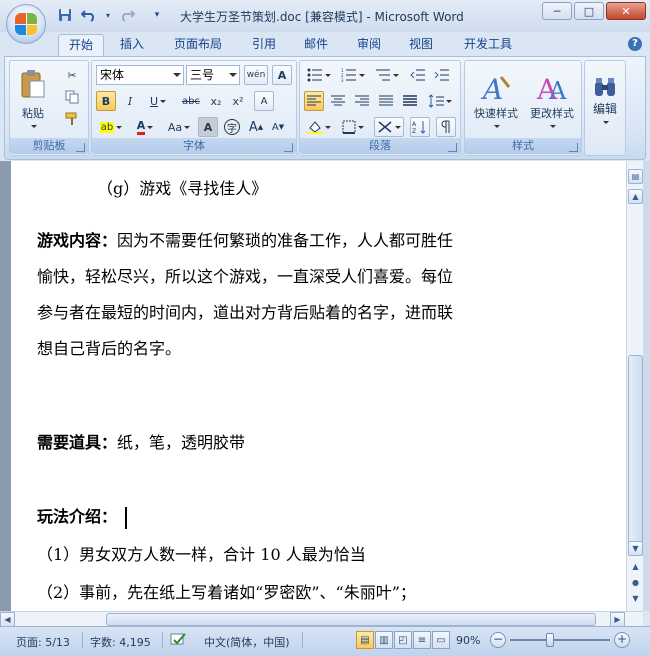  Describe the element at coordinates (157, 15) in the screenshot. I see `customize-toolbar-icon: ▾` at that location.